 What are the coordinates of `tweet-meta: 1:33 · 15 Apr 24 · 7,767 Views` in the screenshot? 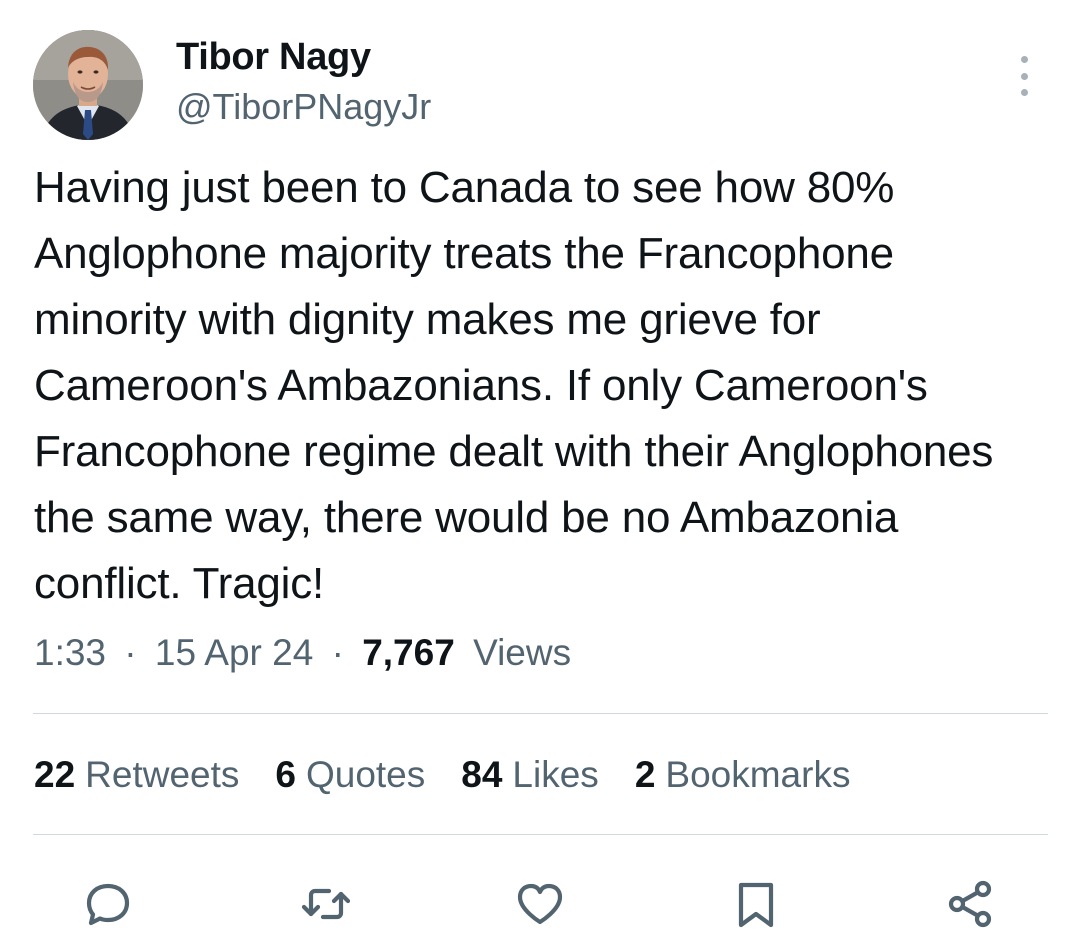 It's located at (302, 653).